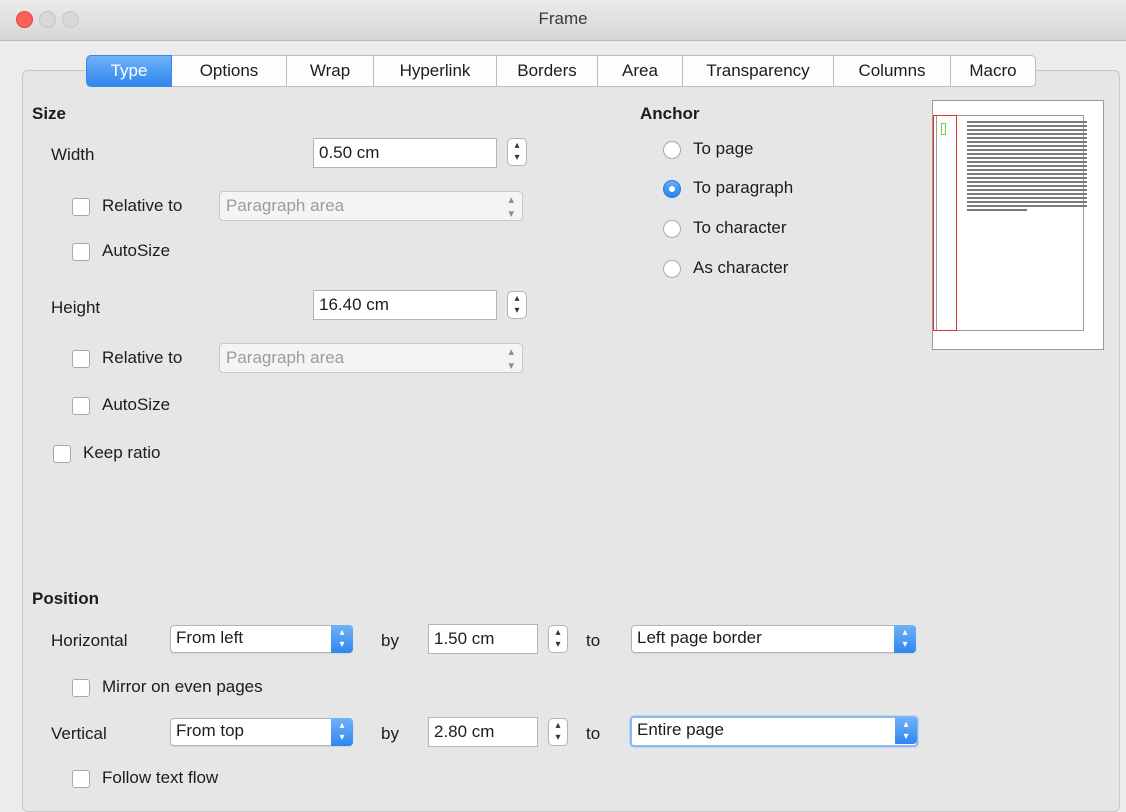 Image resolution: width=1126 pixels, height=812 pixels. Describe the element at coordinates (89, 640) in the screenshot. I see `horizontal-label: Horizontal` at that location.